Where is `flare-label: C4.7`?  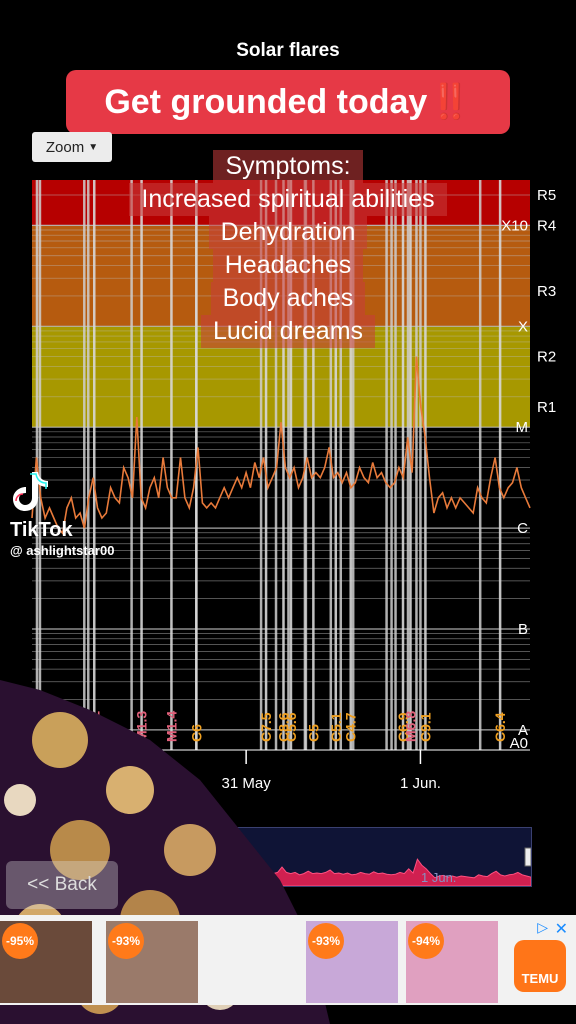 flare-label: C4.7 is located at coordinates (351, 727).